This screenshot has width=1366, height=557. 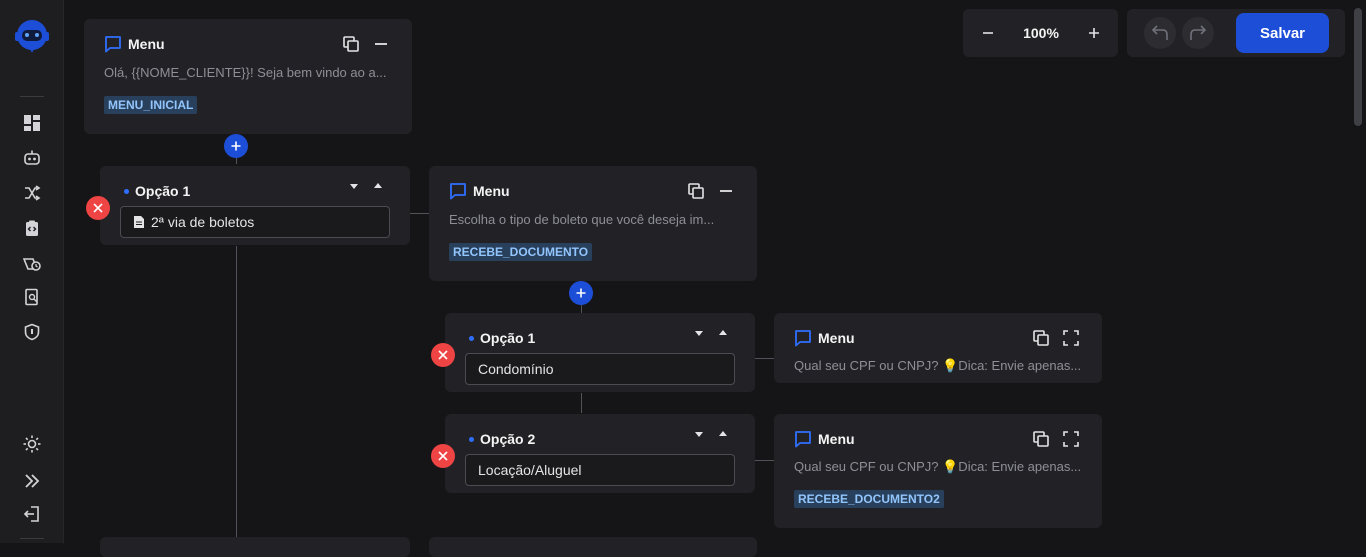 I want to click on menu-node-tag: RECEBE_DOCUMENTO2, so click(x=869, y=499).